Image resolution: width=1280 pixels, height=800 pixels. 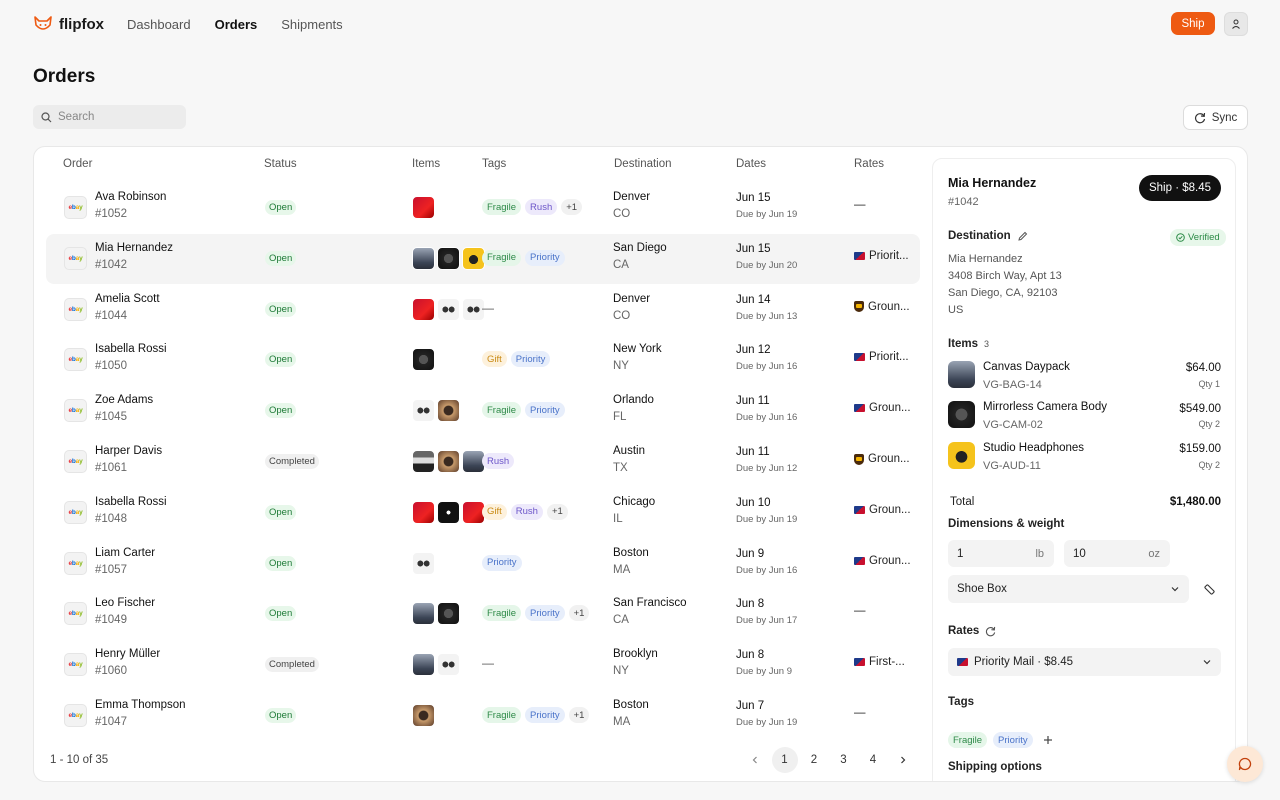 I want to click on rate-select: Priority Mail · $8.45, so click(x=1084, y=662).